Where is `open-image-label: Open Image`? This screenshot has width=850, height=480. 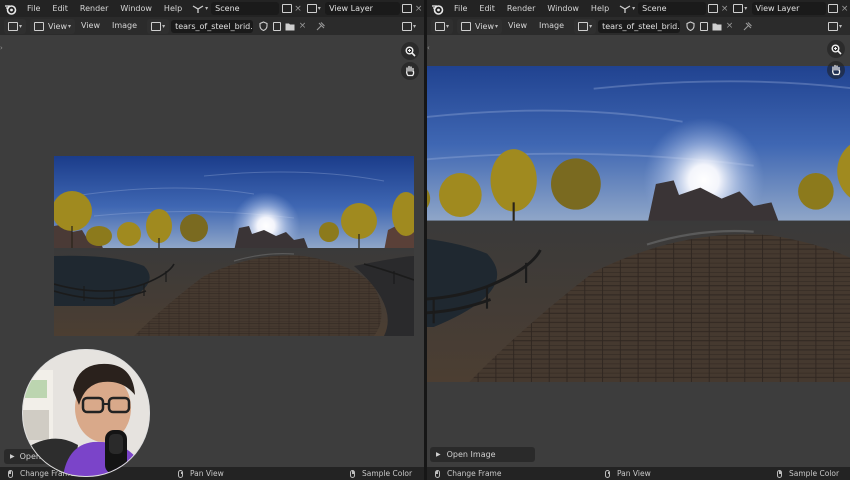
open-image-label: Open Image is located at coordinates (471, 454).